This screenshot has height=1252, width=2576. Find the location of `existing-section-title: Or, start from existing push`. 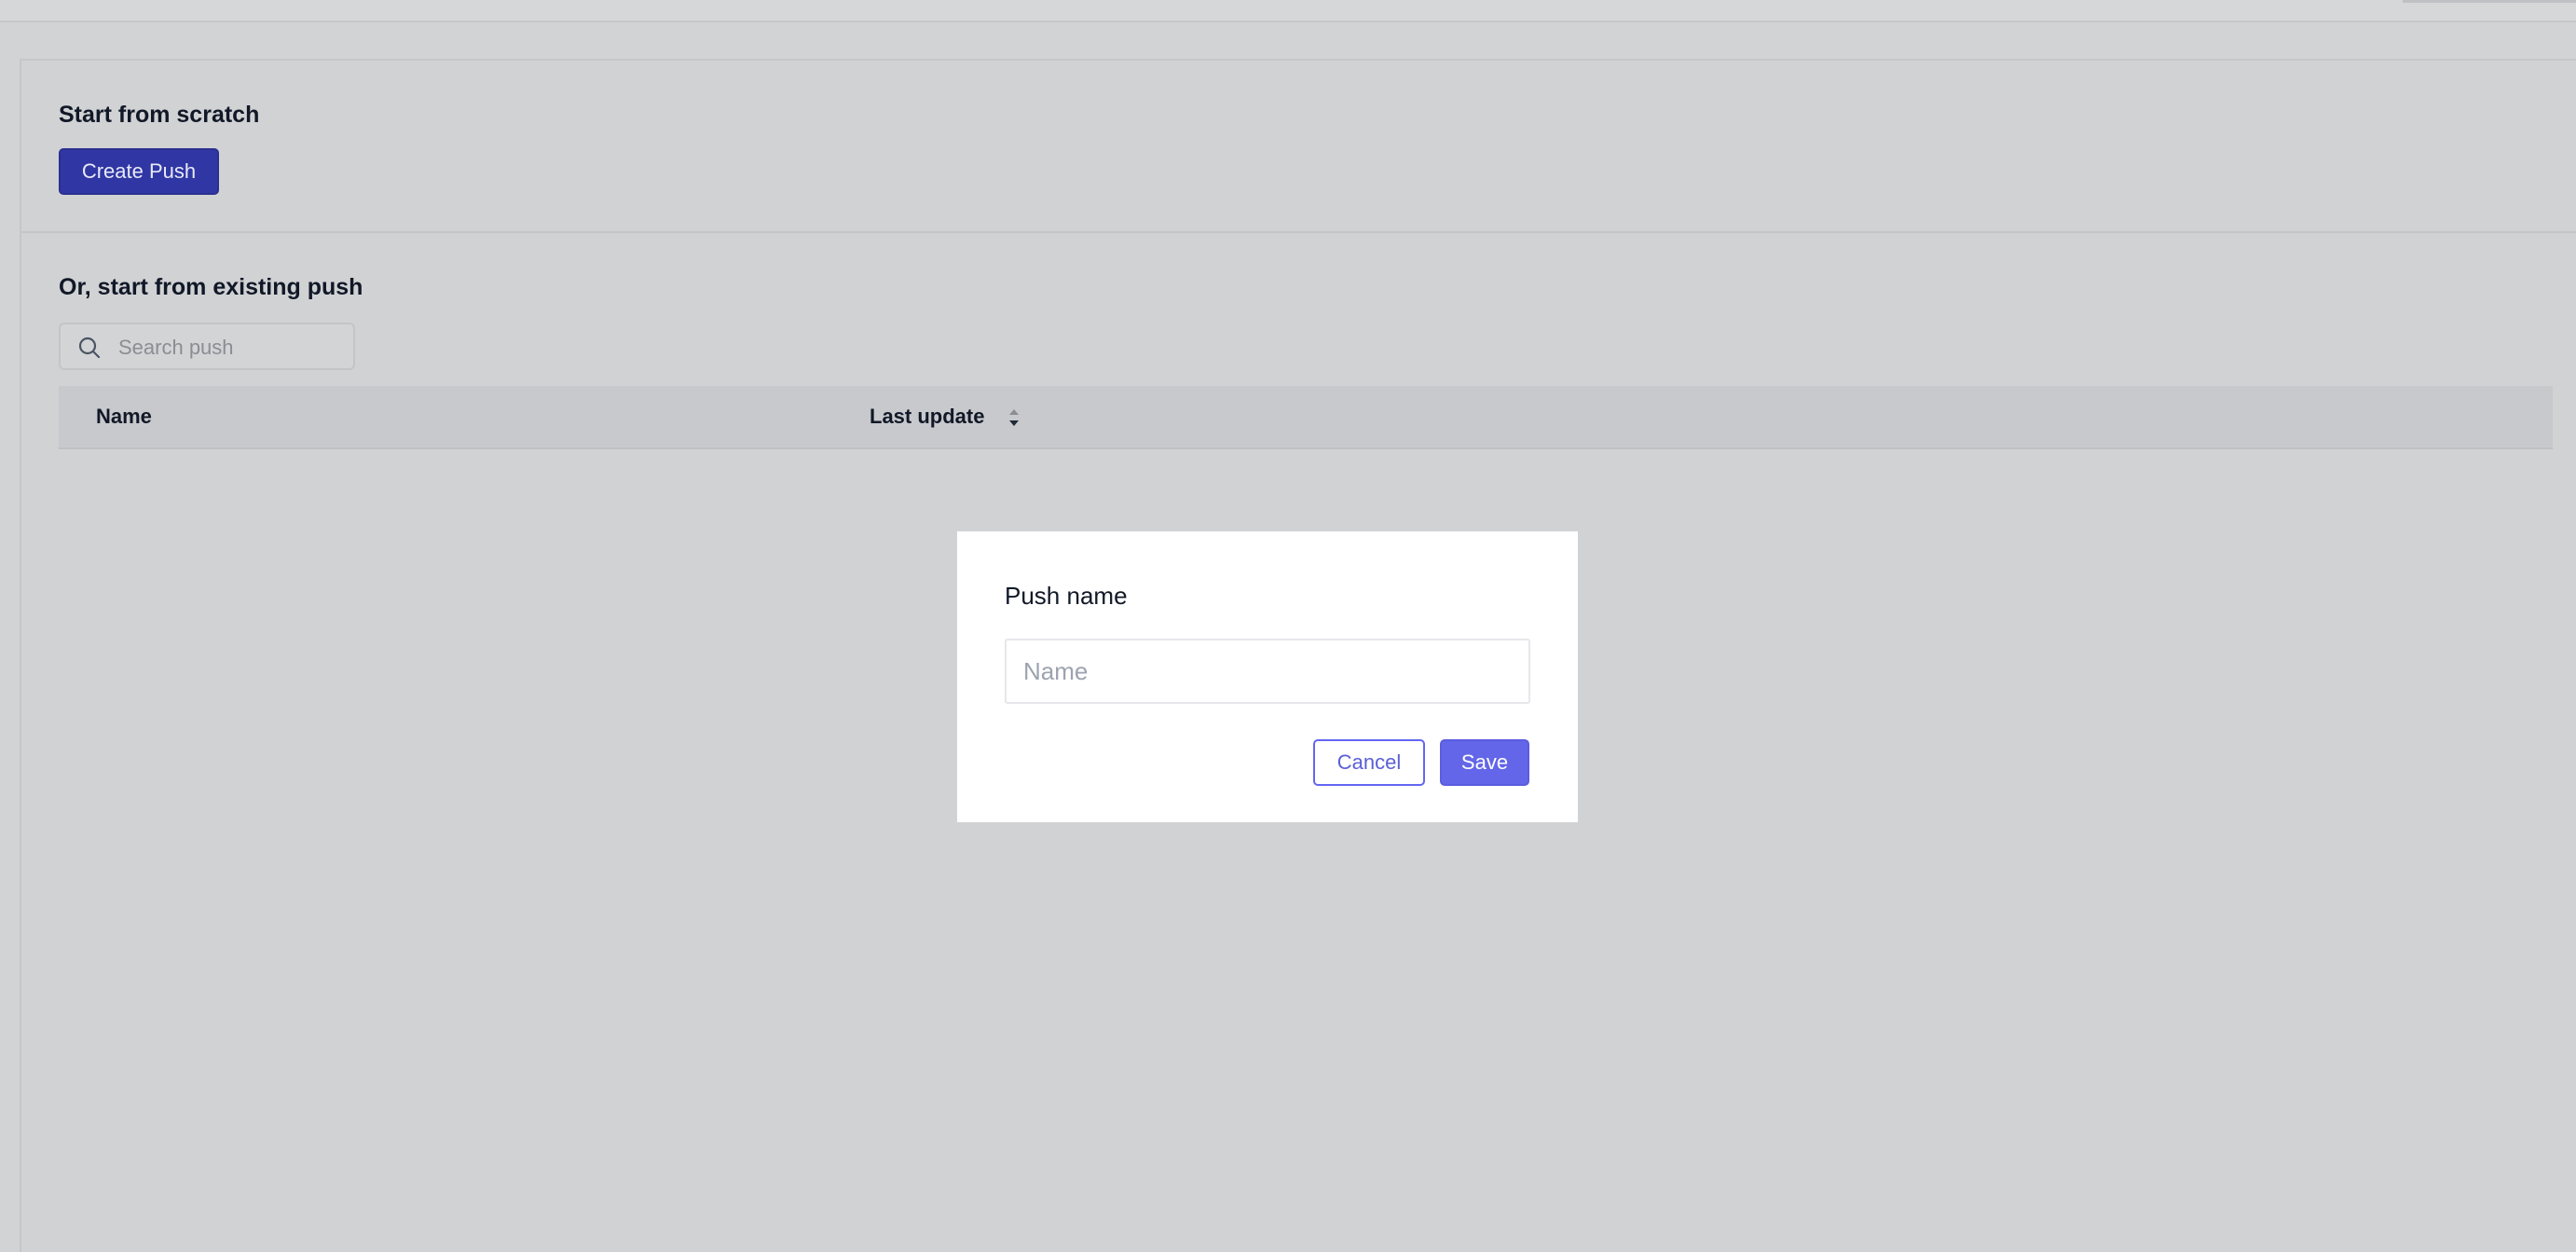

existing-section-title: Or, start from existing push is located at coordinates (211, 287).